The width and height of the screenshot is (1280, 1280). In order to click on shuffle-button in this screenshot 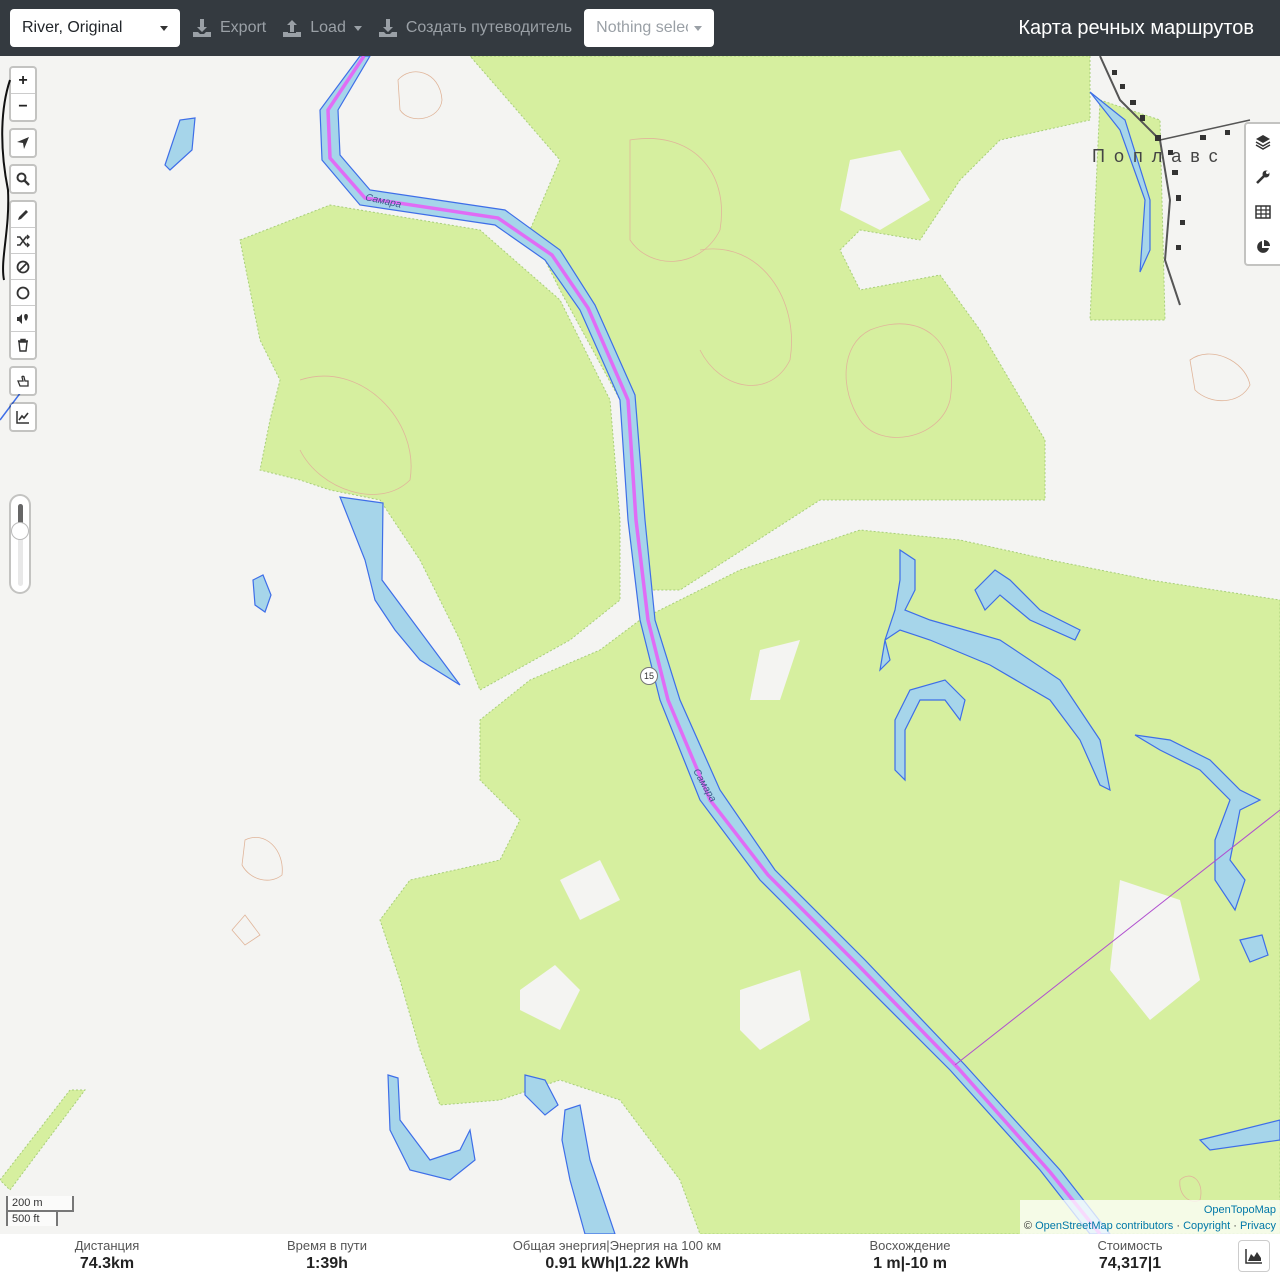, I will do `click(23, 241)`.